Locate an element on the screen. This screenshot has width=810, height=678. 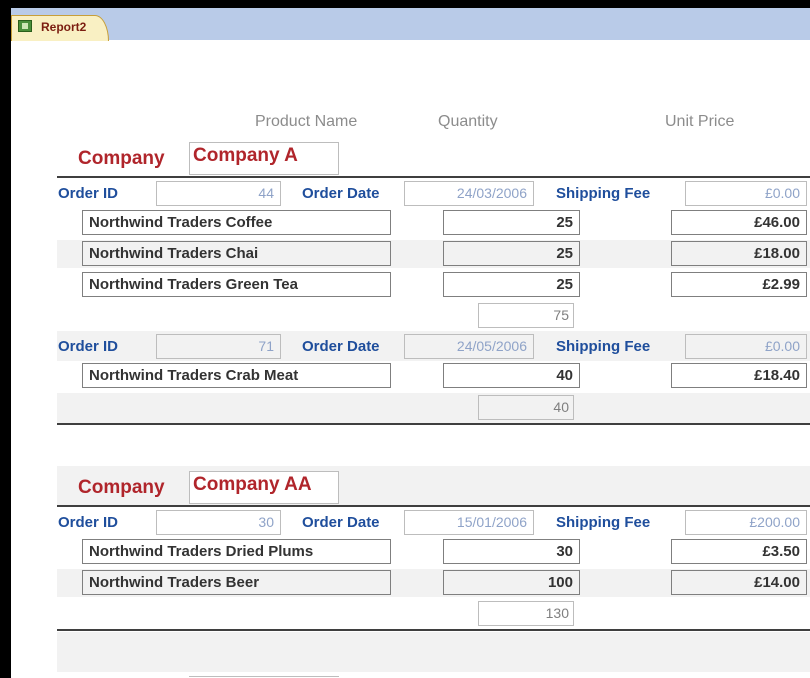
document-tab-bar is located at coordinates (410, 24).